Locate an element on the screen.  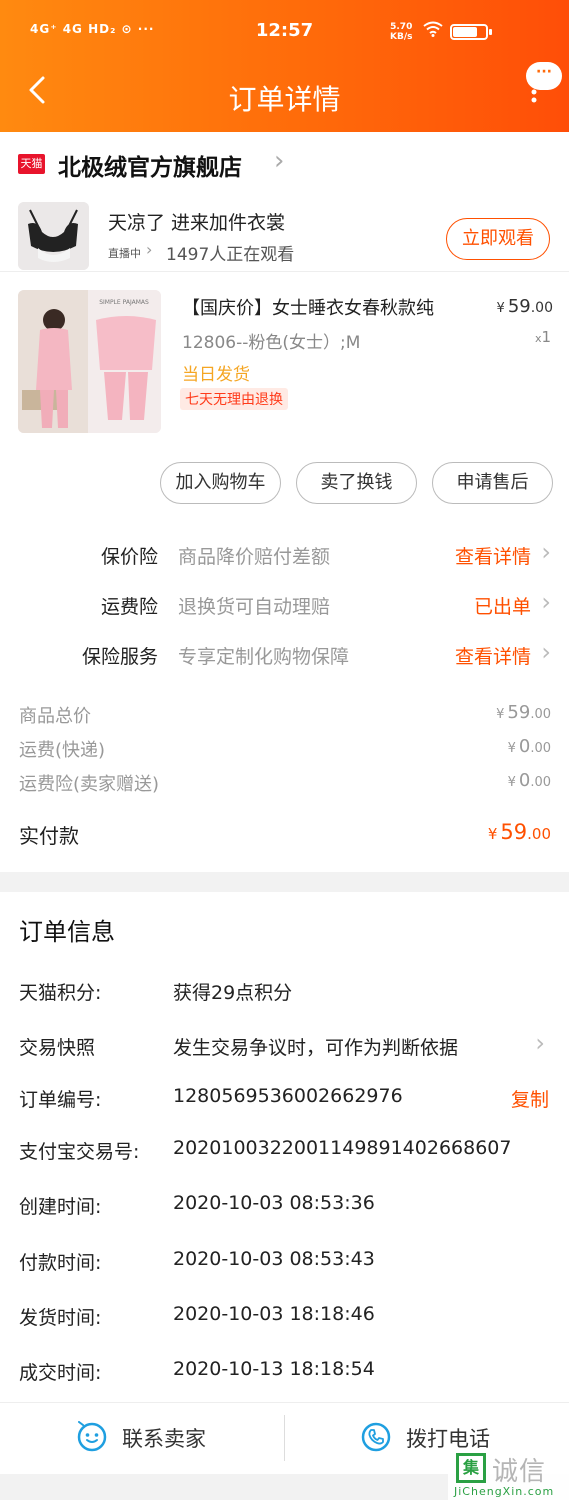
product-title: 【国庆价】女士睡衣女春秋款纯 is located at coordinates (308, 308).